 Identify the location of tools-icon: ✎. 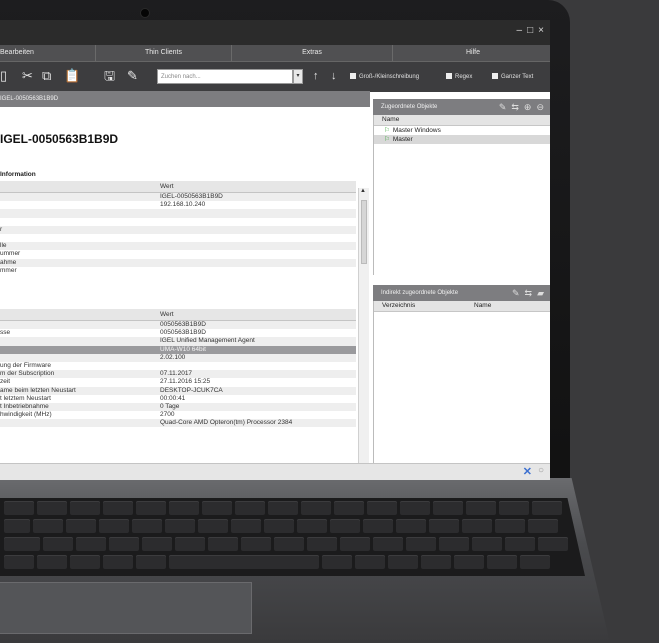
(132, 76).